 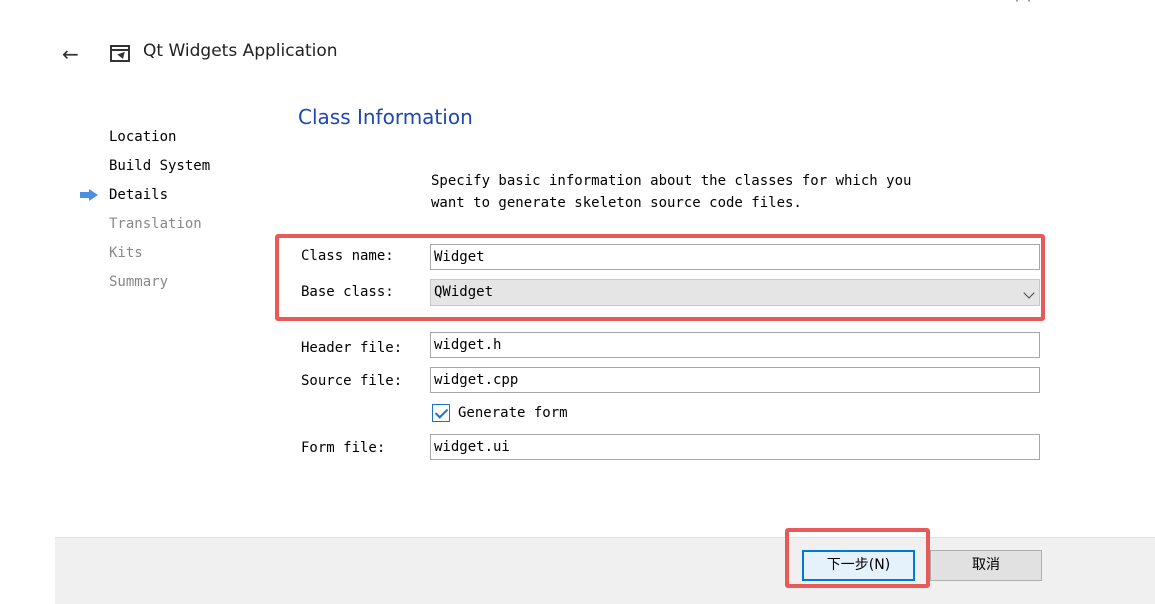 What do you see at coordinates (120, 53) in the screenshot?
I see `application-window-icon` at bounding box center [120, 53].